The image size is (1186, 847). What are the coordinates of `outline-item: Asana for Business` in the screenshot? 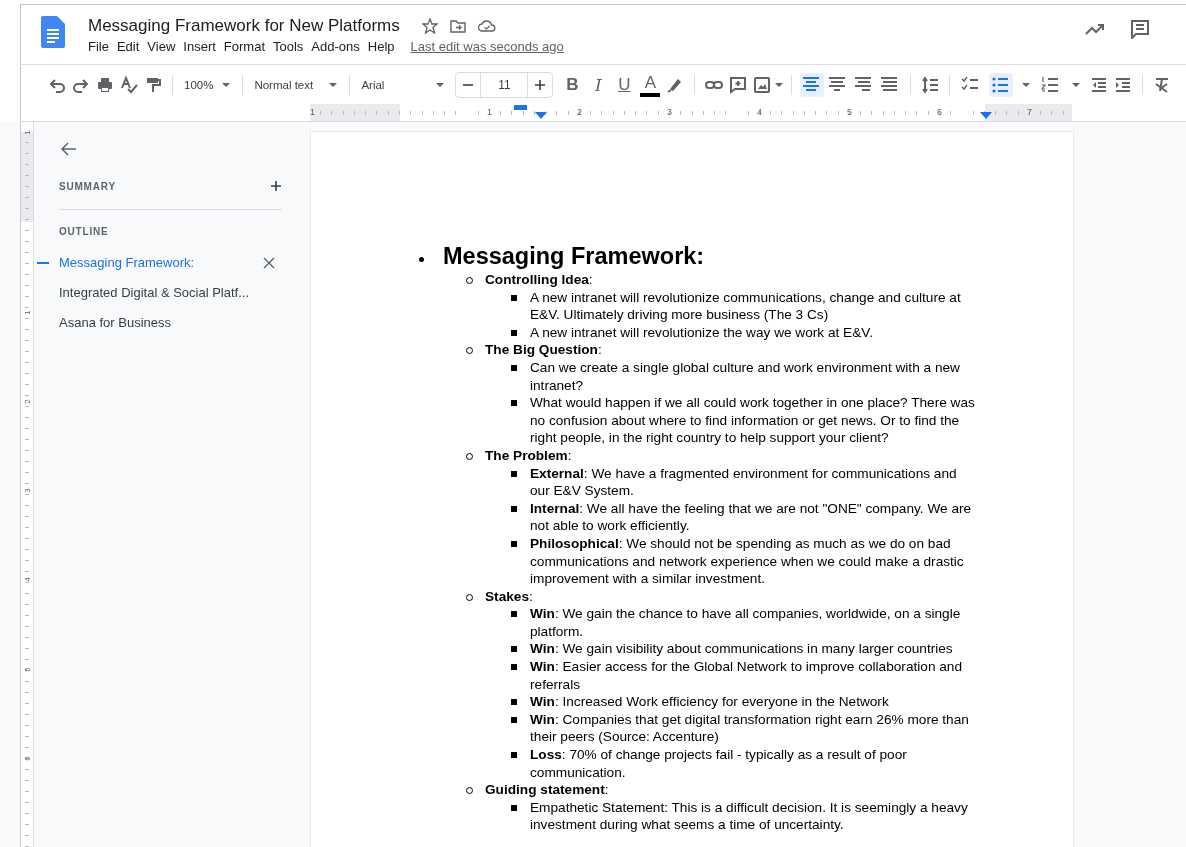 It's located at (167, 323).